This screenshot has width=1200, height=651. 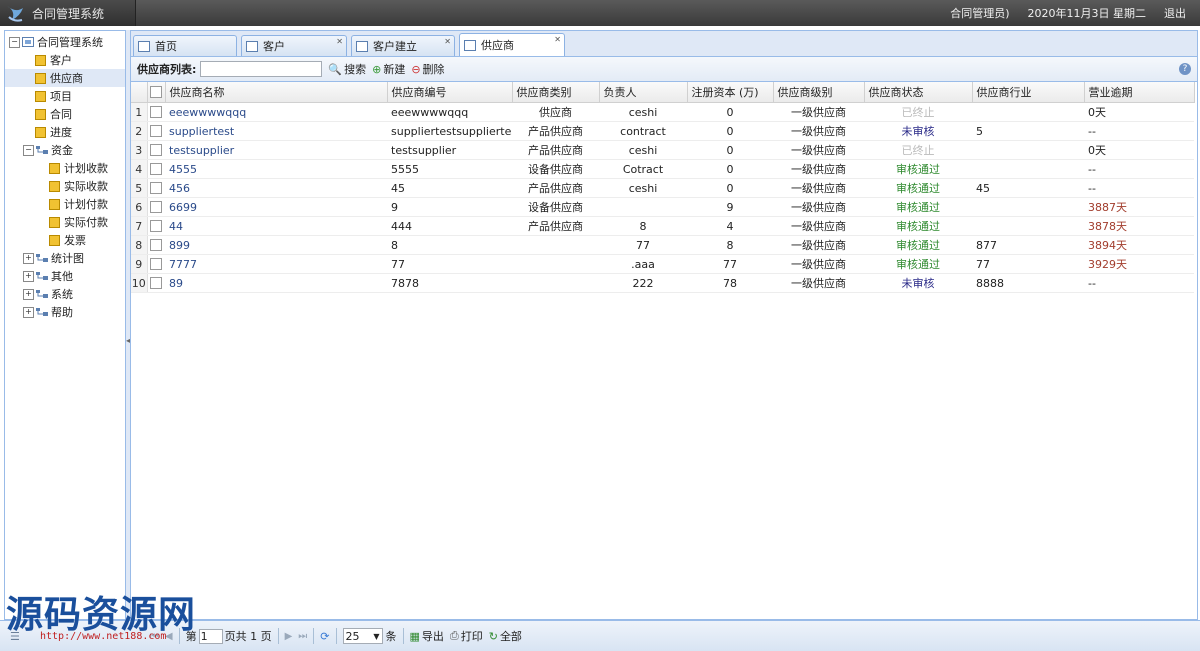 I want to click on sidebar-item: 计划收款, so click(x=65, y=168).